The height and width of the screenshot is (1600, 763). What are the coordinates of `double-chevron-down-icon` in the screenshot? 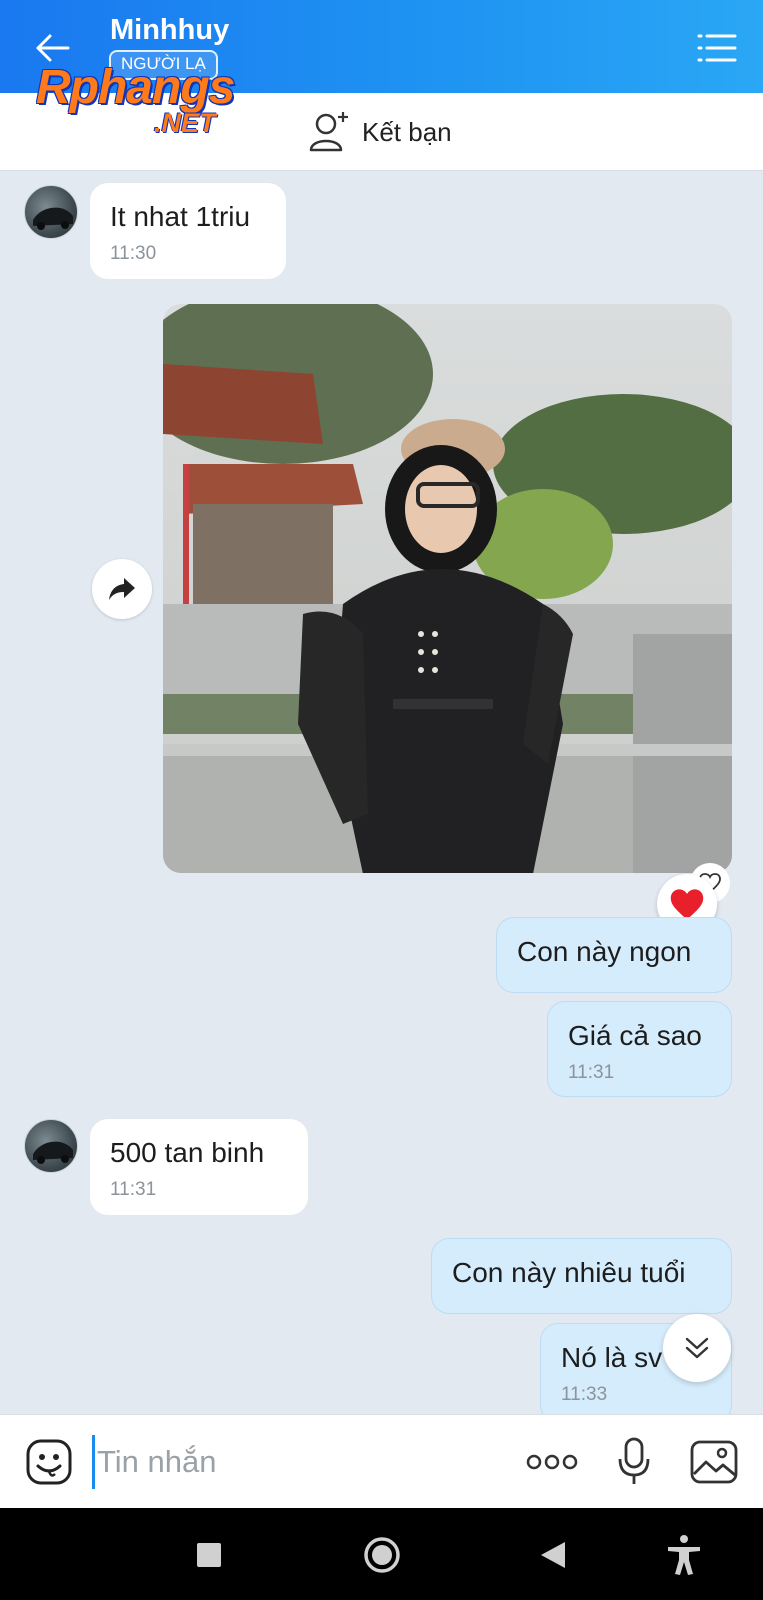 It's located at (697, 1348).